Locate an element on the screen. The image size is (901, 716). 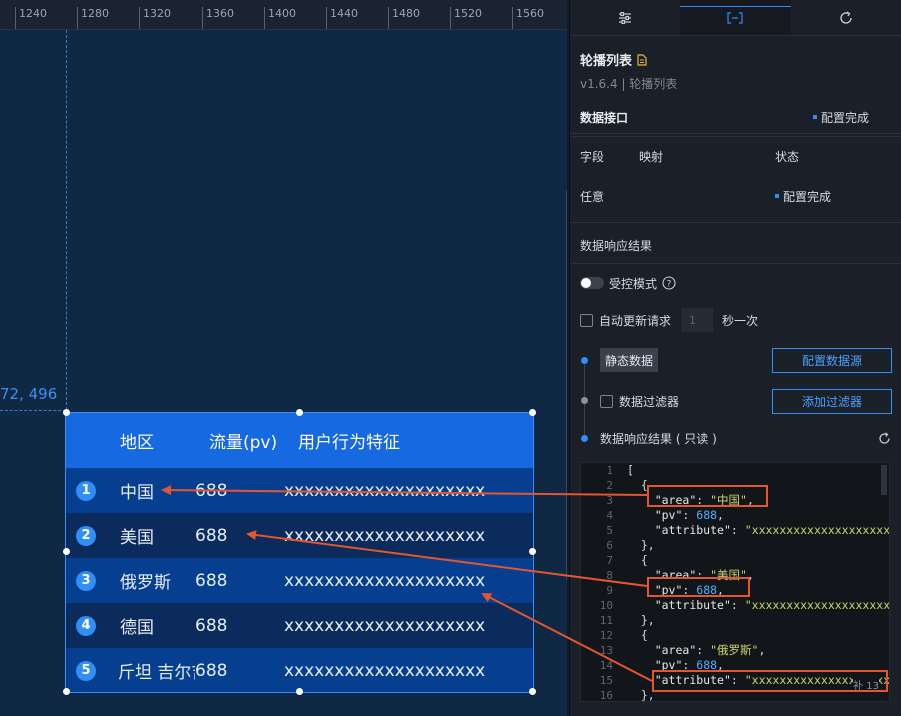
configure-data-source-button: 配置数据源 is located at coordinates (832, 360).